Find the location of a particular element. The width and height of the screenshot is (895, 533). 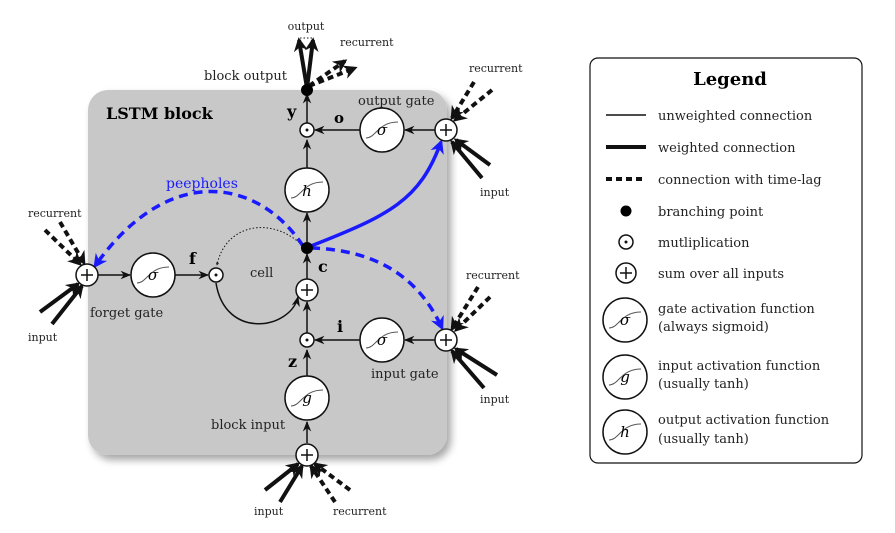

block-input-sum-node is located at coordinates (307, 455).